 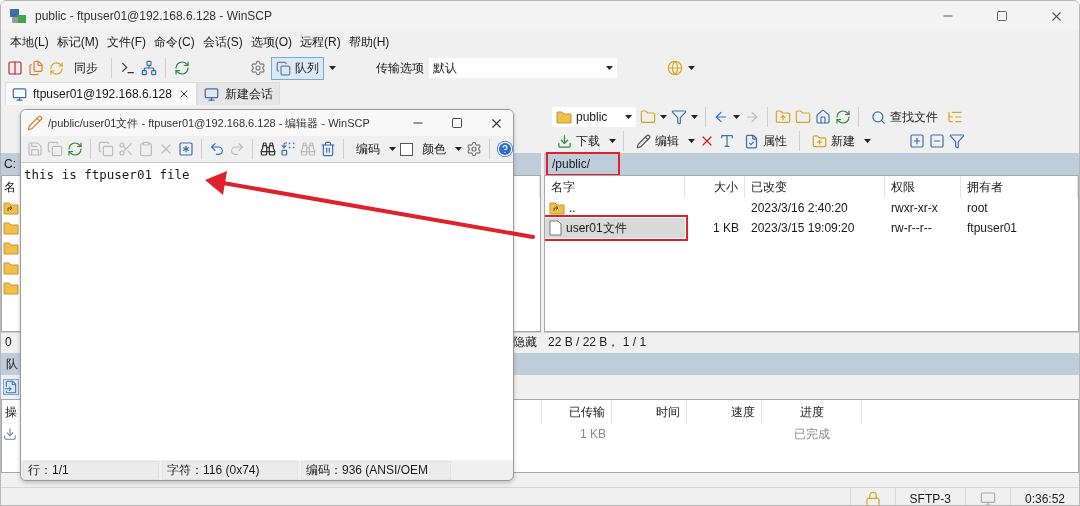 What do you see at coordinates (917, 141) in the screenshot?
I see `select-icon` at bounding box center [917, 141].